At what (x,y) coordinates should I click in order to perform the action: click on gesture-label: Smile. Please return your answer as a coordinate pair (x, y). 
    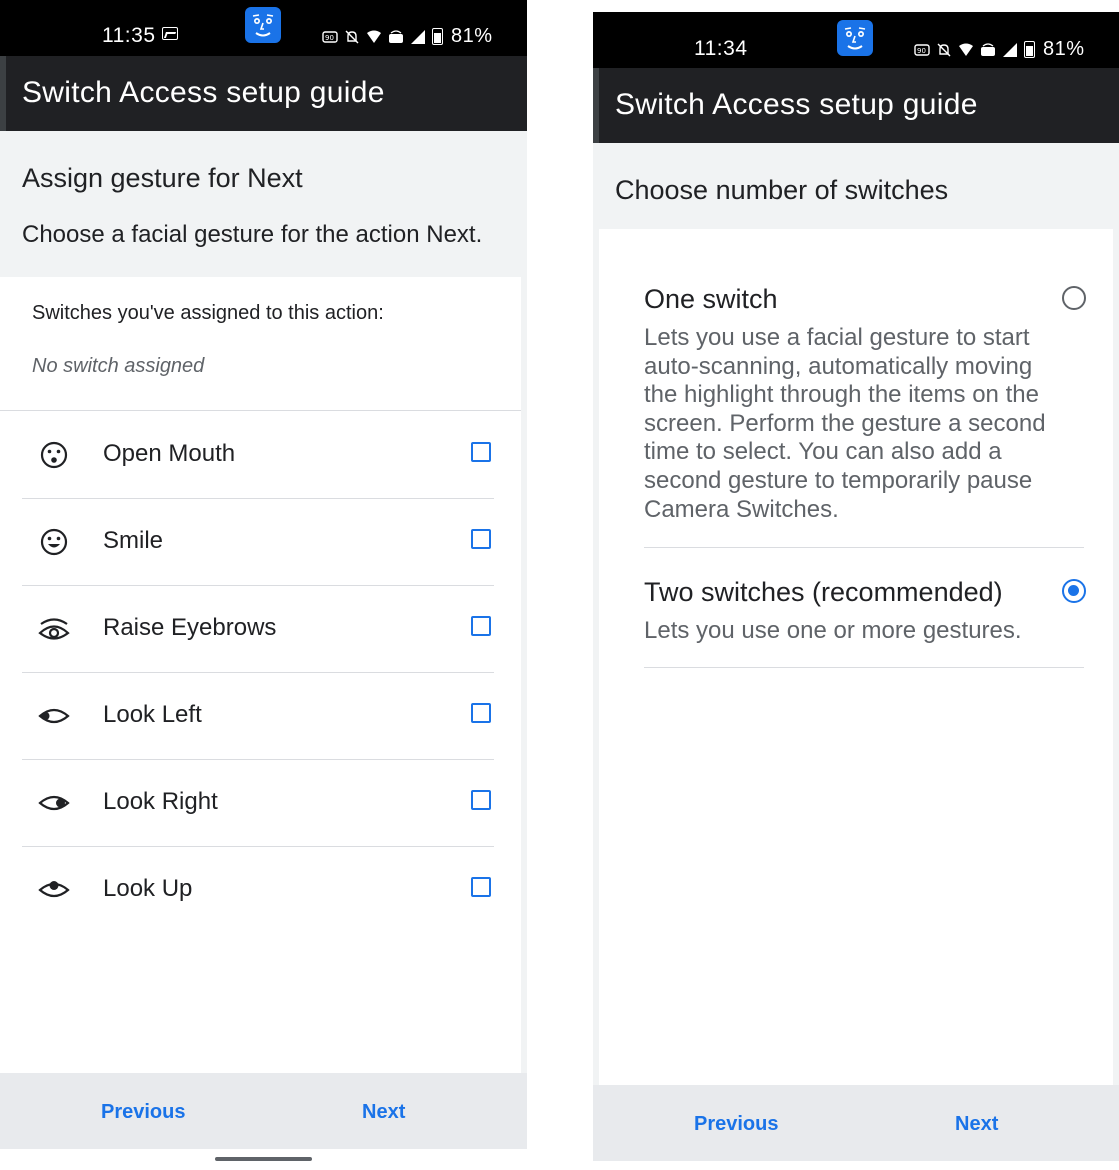
    Looking at the image, I should click on (133, 540).